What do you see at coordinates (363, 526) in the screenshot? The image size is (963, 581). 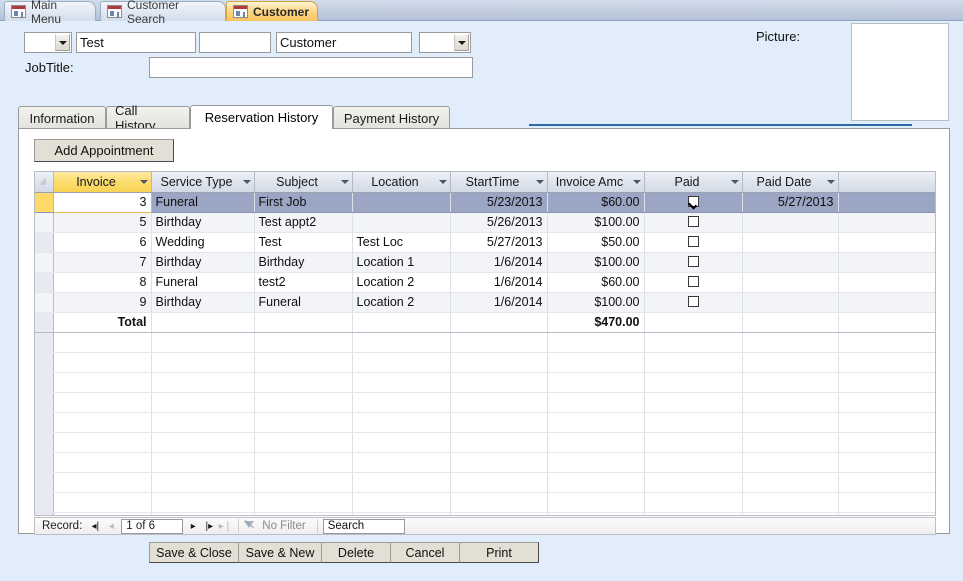 I see `search-input: Search` at bounding box center [363, 526].